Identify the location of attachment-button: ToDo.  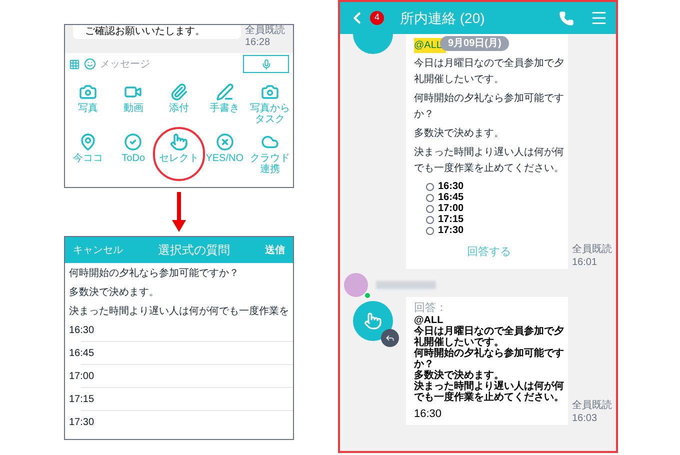
(133, 148).